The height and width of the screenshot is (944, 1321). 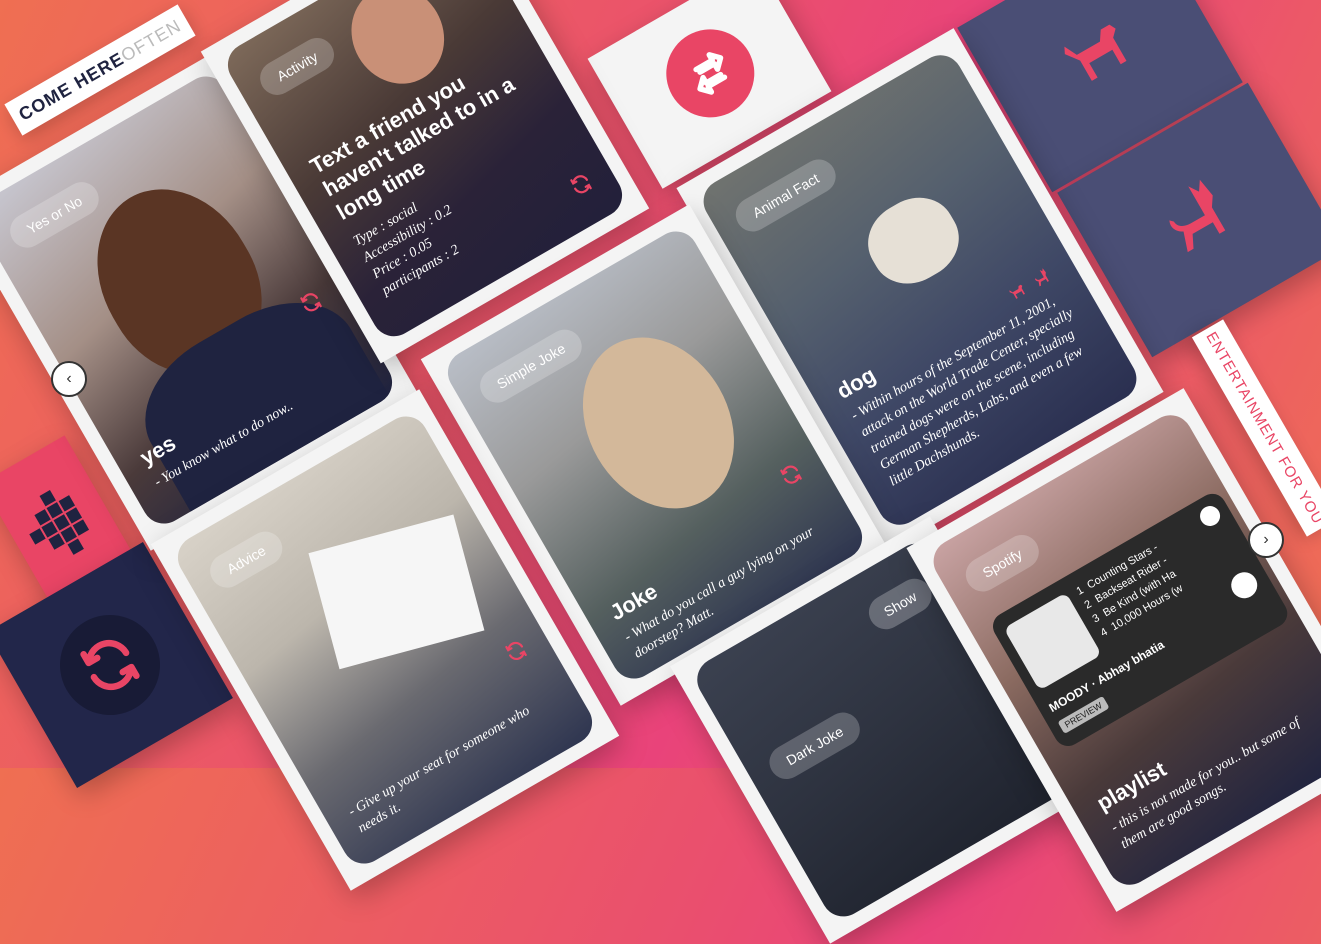 I want to click on play-button, so click(x=1244, y=585).